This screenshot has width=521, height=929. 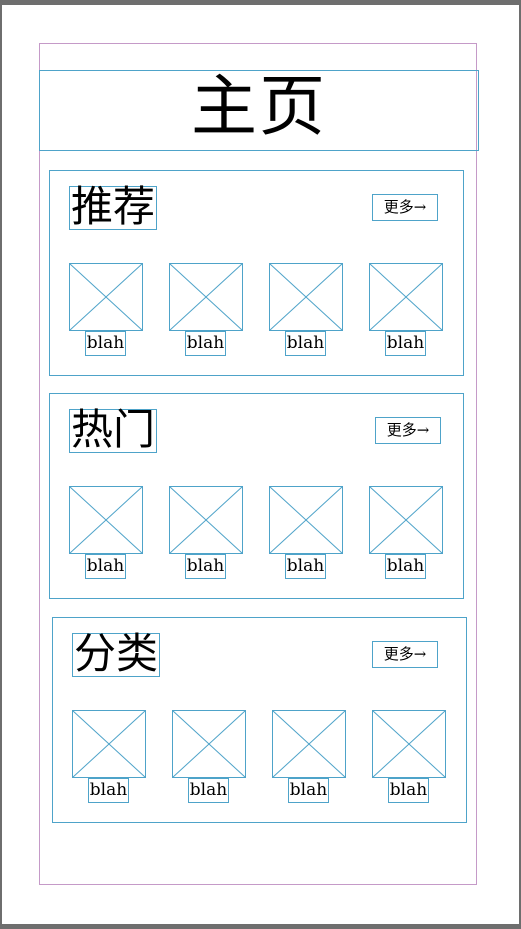 I want to click on page-header: 主页, so click(x=259, y=110).